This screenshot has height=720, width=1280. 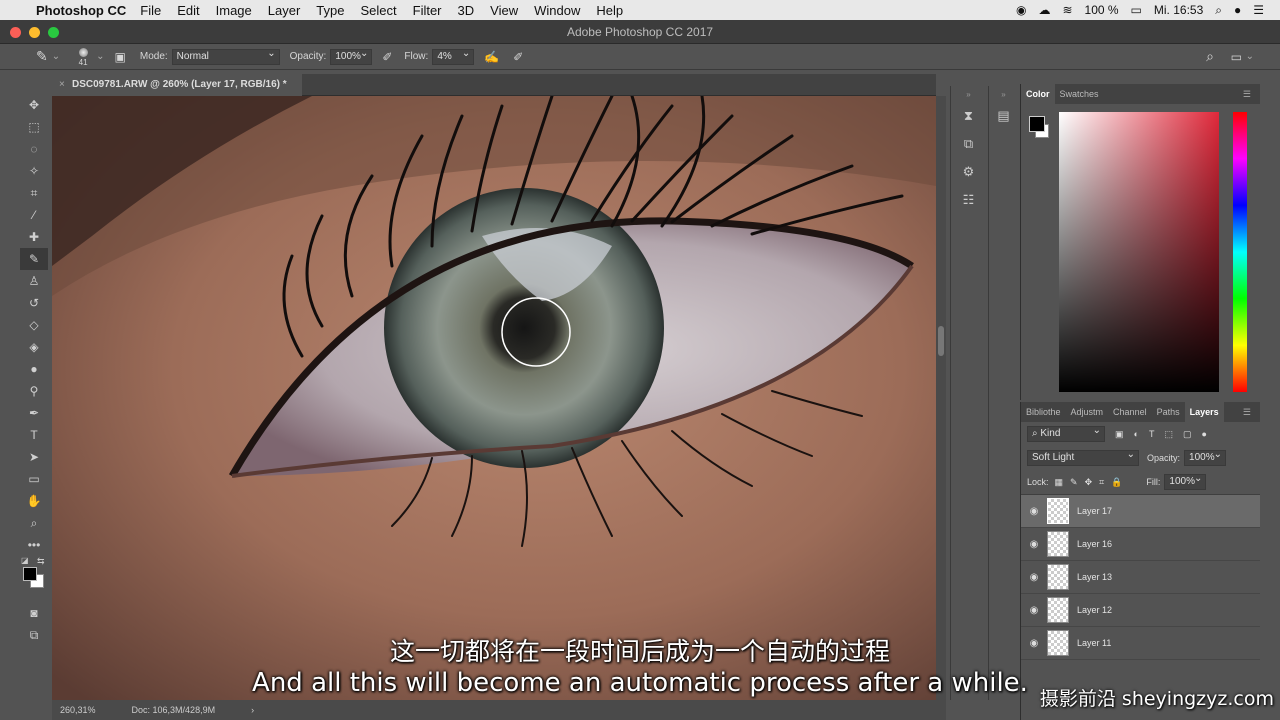 I want to click on filter-shape-icon: ⬚, so click(x=1168, y=434).